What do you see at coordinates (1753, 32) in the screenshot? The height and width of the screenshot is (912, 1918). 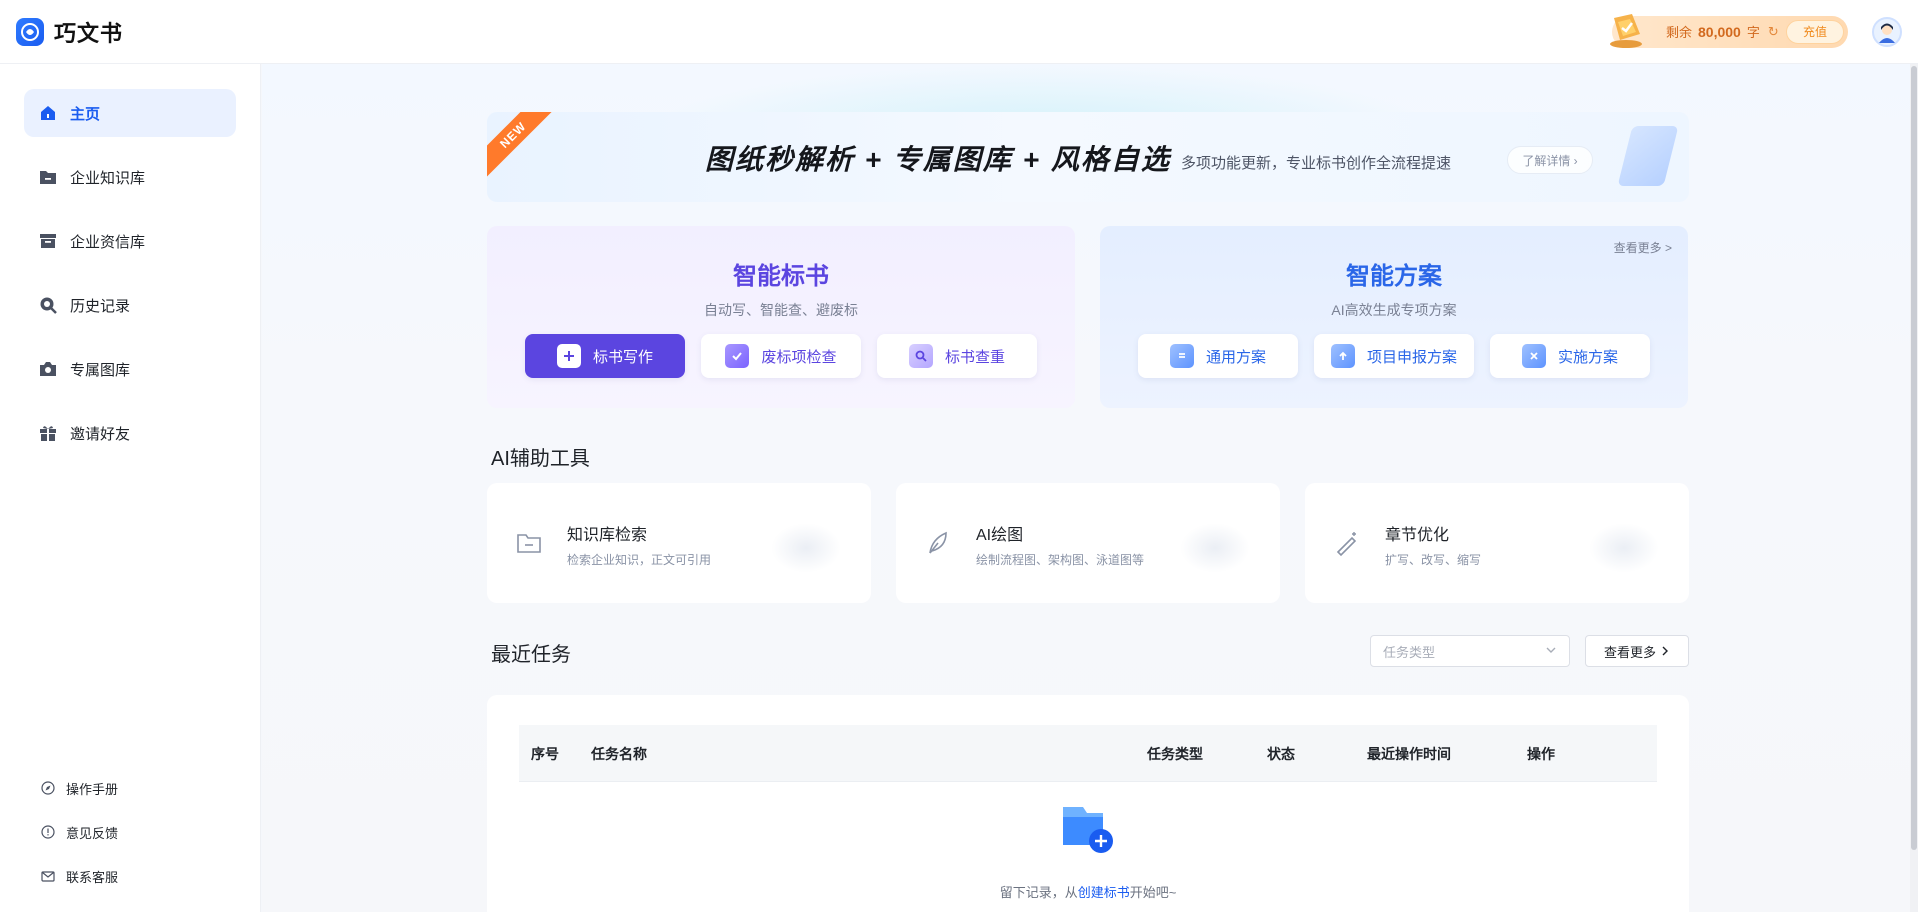 I see `balance-unit: 字` at bounding box center [1753, 32].